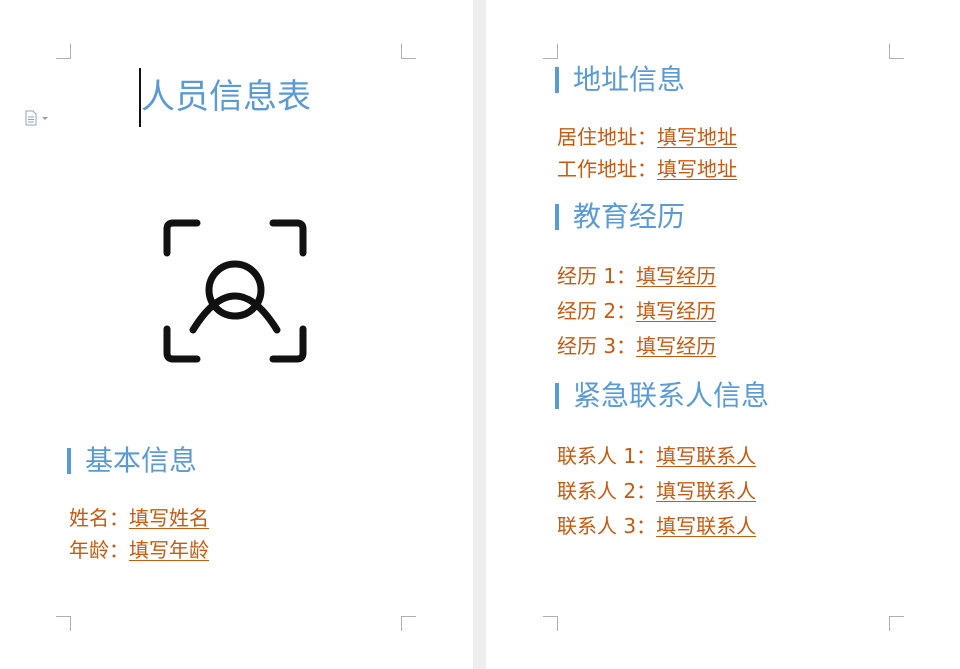 This screenshot has width=960, height=669. What do you see at coordinates (235, 291) in the screenshot?
I see `face-scan-user-icon` at bounding box center [235, 291].